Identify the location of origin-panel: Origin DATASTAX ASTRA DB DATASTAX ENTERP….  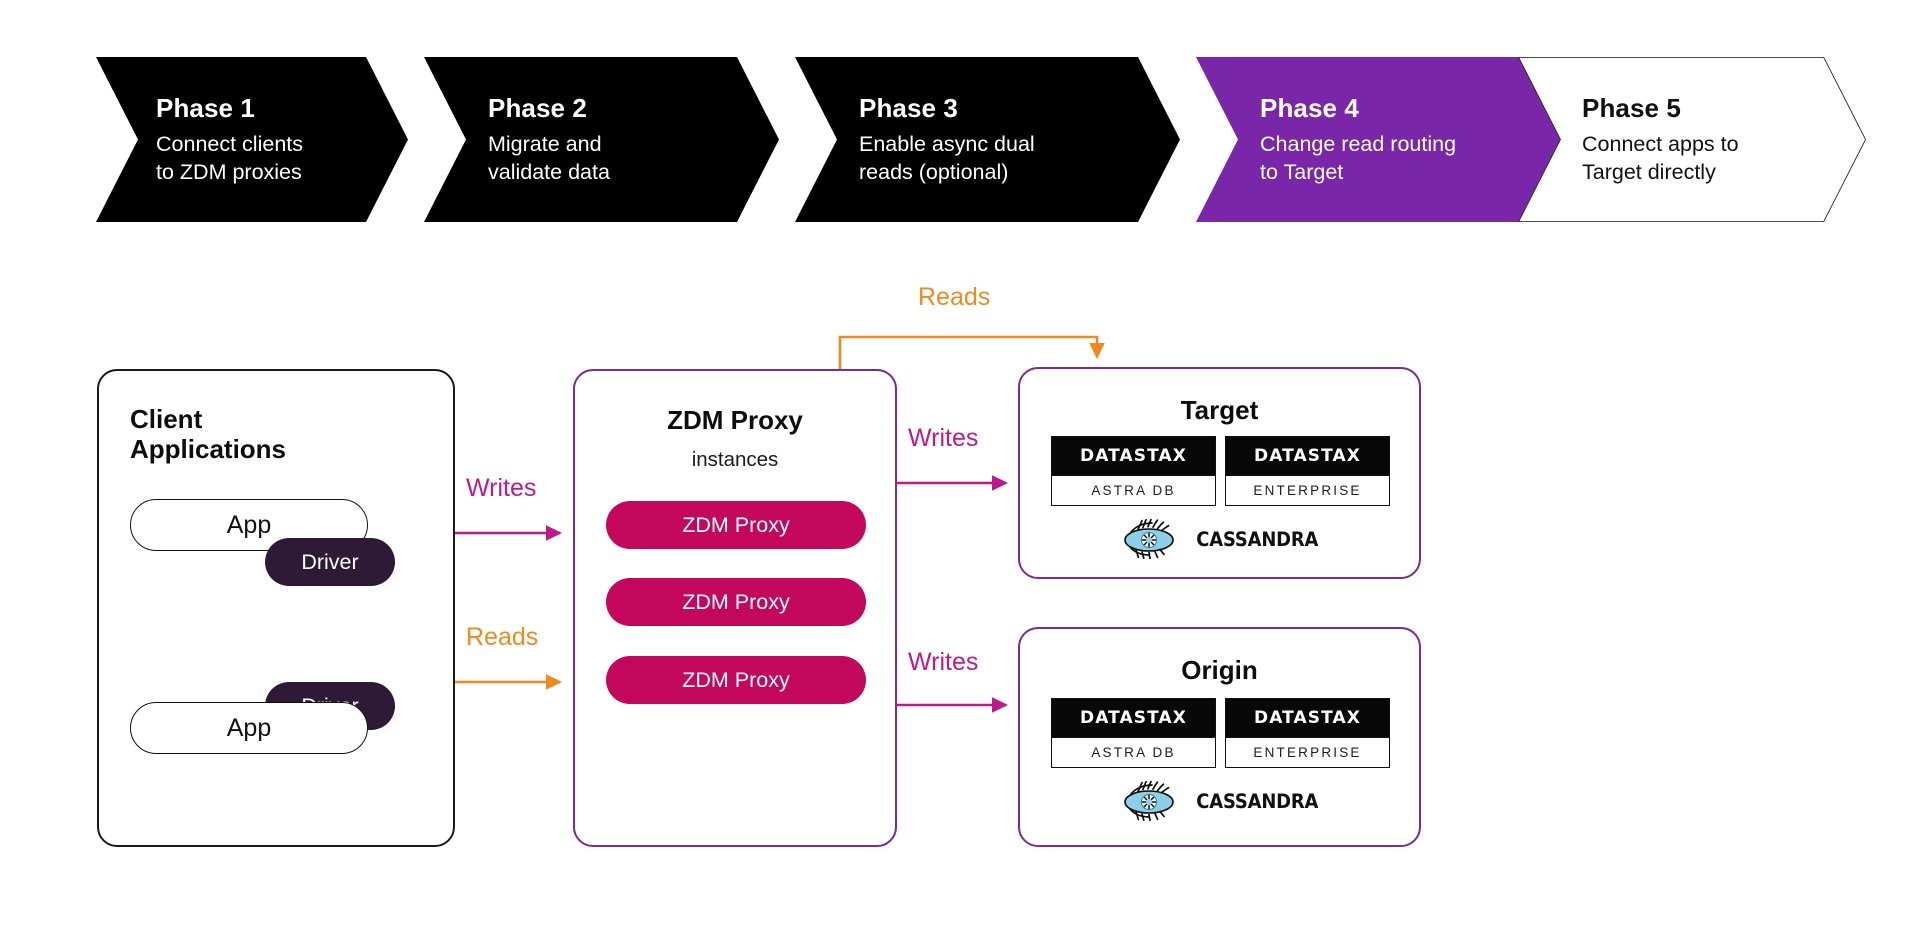
(1219, 737).